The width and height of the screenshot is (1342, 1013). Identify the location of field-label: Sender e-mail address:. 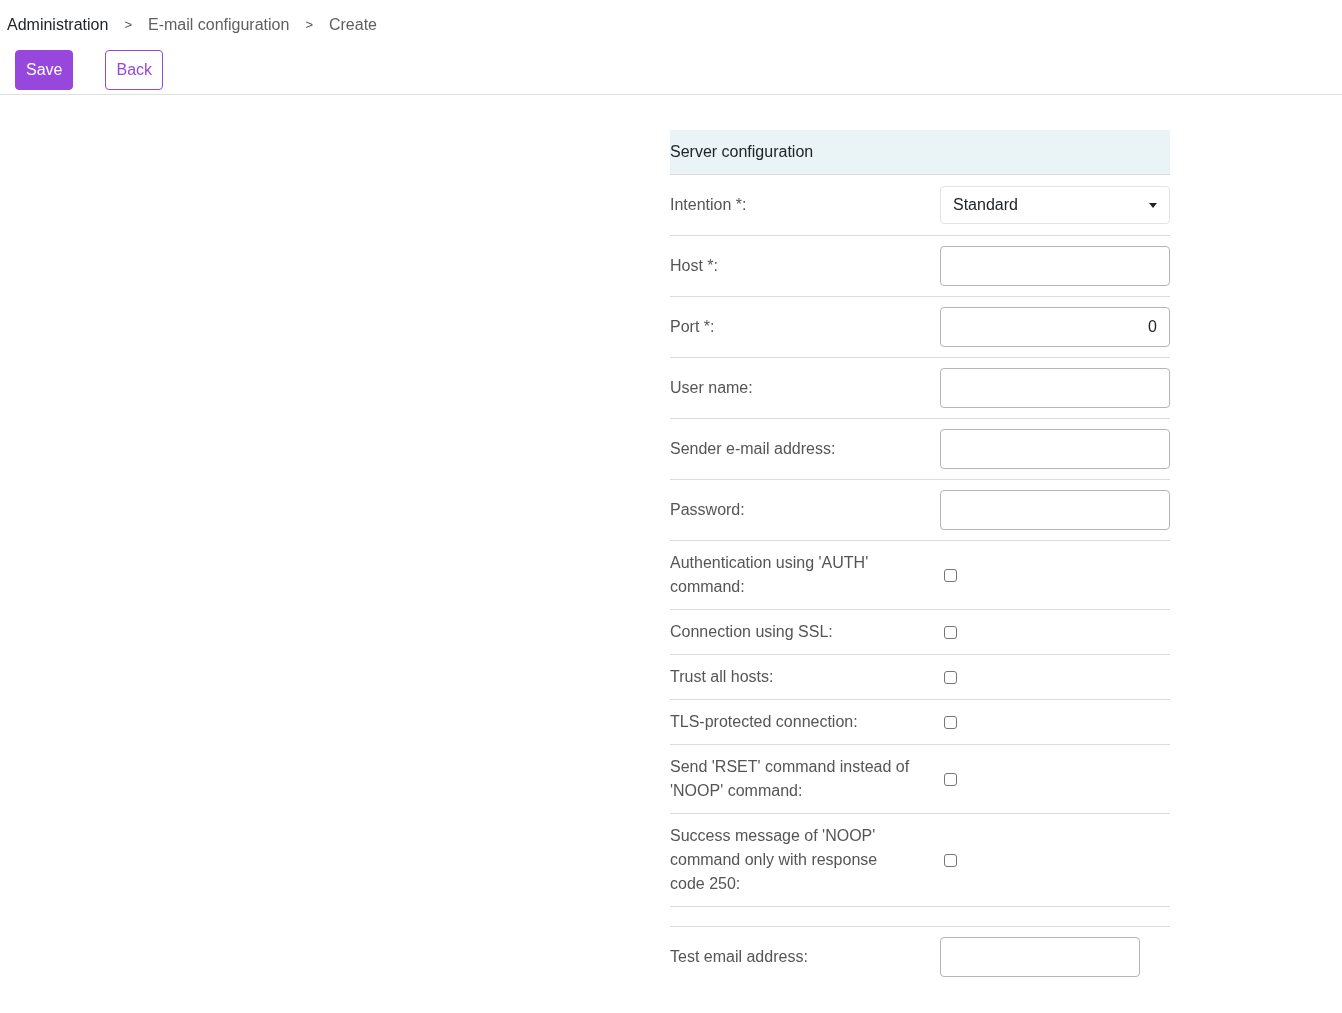
(753, 449).